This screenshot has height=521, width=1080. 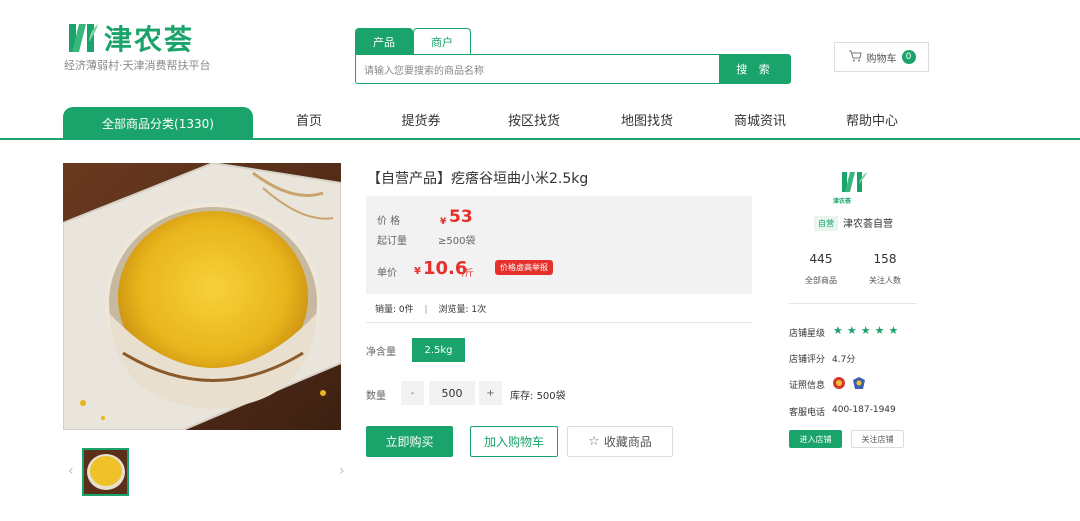 I want to click on price-value: 53, so click(x=461, y=217).